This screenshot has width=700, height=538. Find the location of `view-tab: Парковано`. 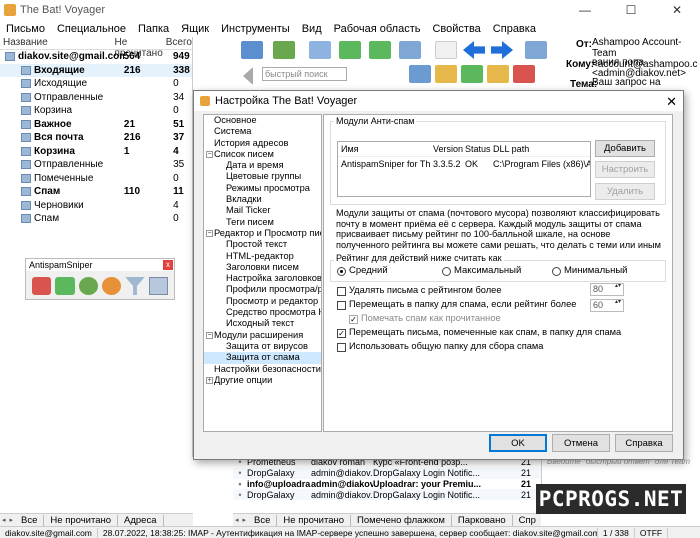

view-tab: Парковано is located at coordinates (482, 520).